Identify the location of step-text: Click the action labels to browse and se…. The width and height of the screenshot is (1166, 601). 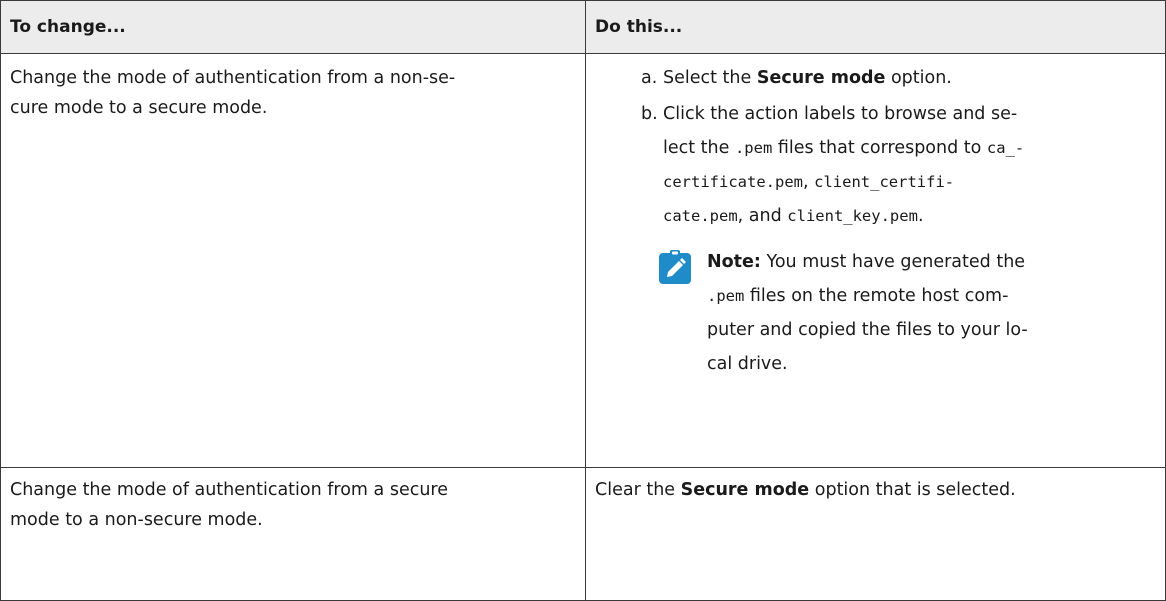
(844, 165).